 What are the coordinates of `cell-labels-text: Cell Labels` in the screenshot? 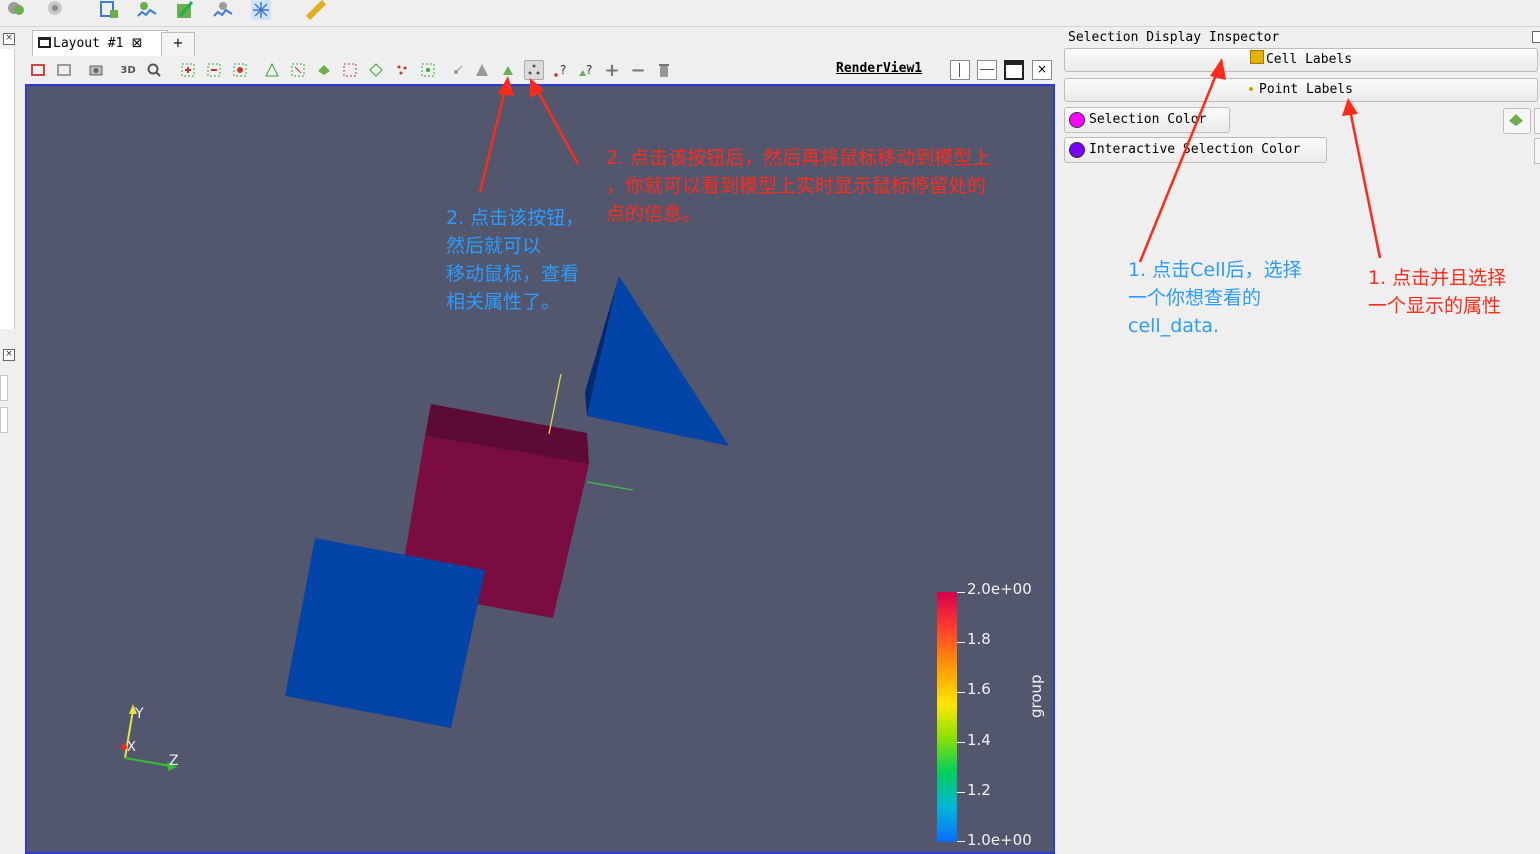 It's located at (1309, 59).